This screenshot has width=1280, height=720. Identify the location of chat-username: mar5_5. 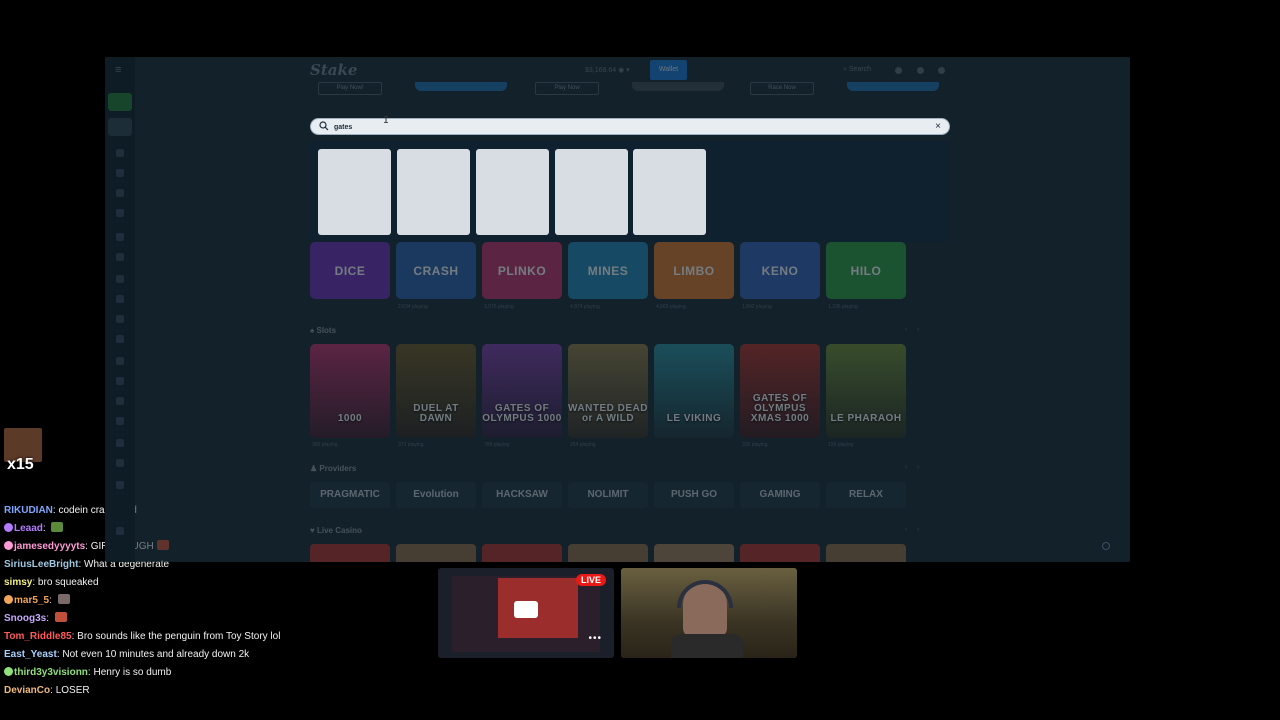
(31, 600).